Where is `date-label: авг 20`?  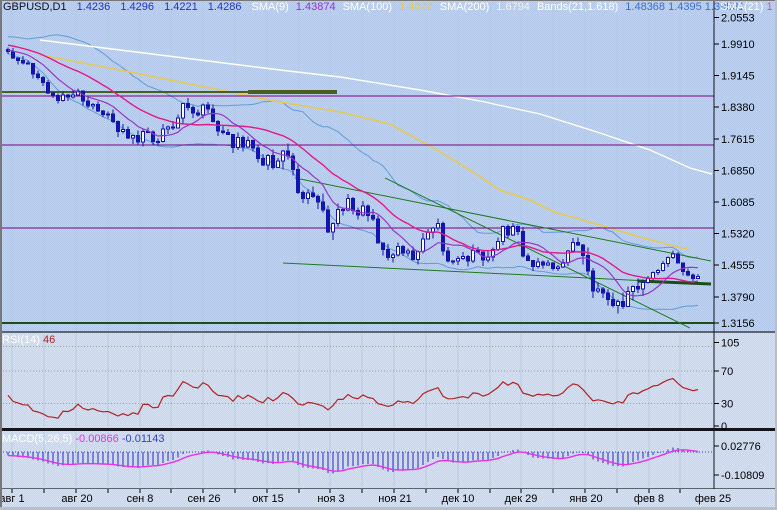 date-label: авг 20 is located at coordinates (76, 499).